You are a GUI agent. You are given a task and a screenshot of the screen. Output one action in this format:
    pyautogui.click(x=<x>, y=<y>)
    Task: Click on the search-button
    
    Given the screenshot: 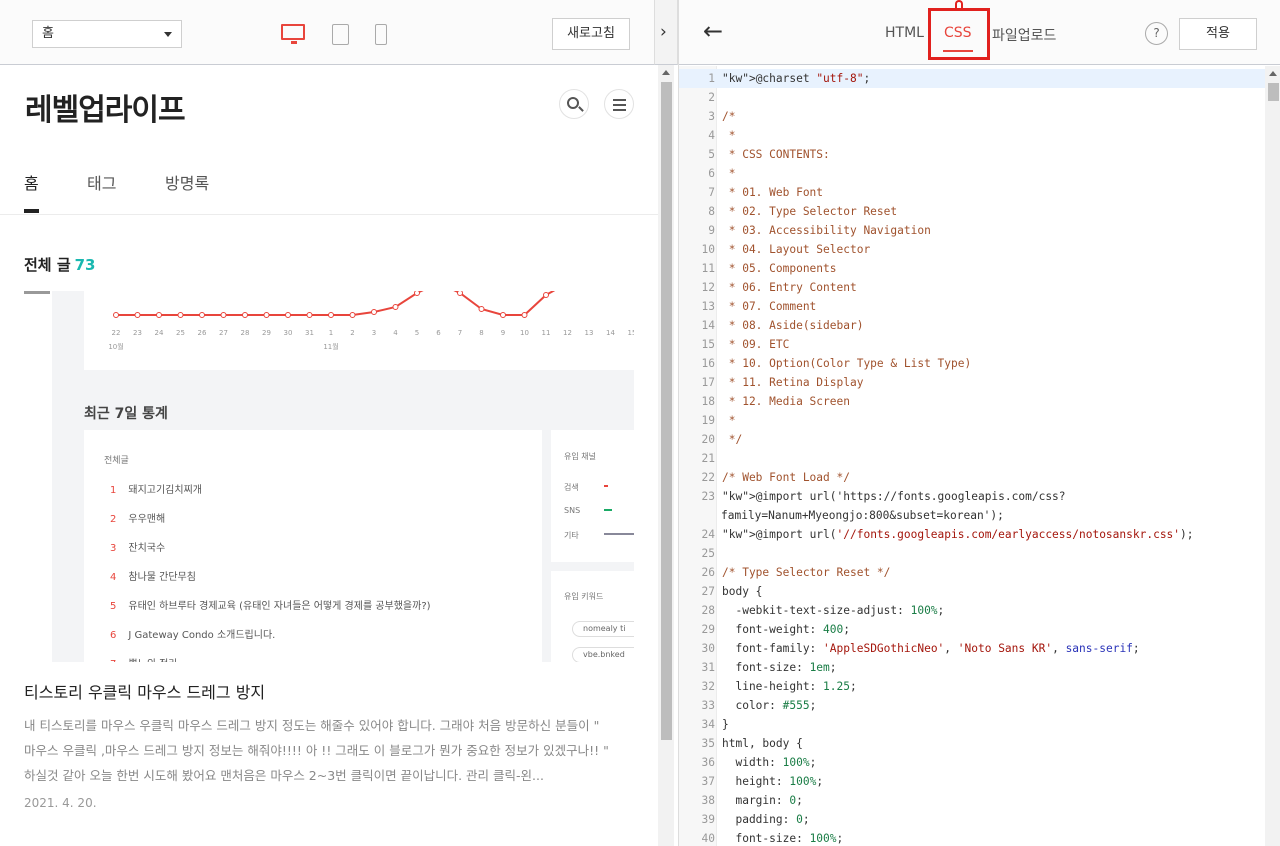 What is the action you would take?
    pyautogui.click(x=574, y=104)
    